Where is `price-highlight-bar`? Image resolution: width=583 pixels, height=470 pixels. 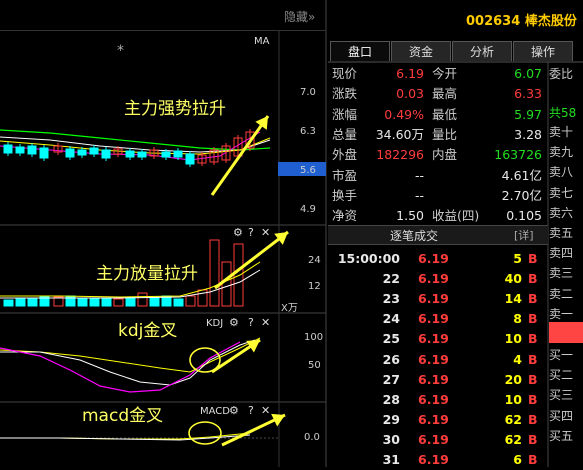
price-highlight-bar is located at coordinates (566, 332).